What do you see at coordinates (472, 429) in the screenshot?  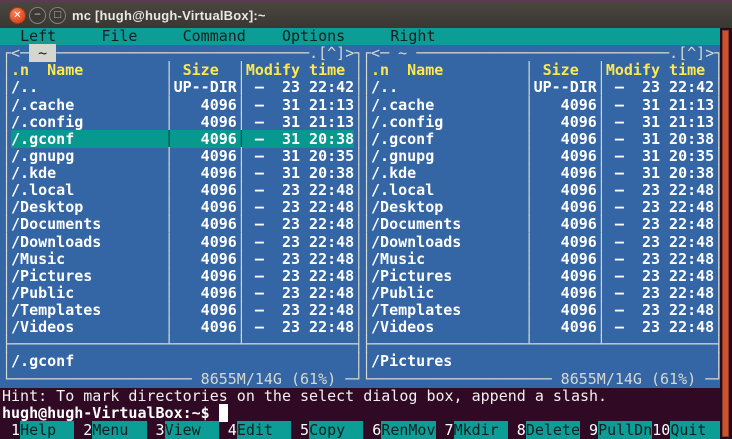 I see `fkey-7: 7Mkdir` at bounding box center [472, 429].